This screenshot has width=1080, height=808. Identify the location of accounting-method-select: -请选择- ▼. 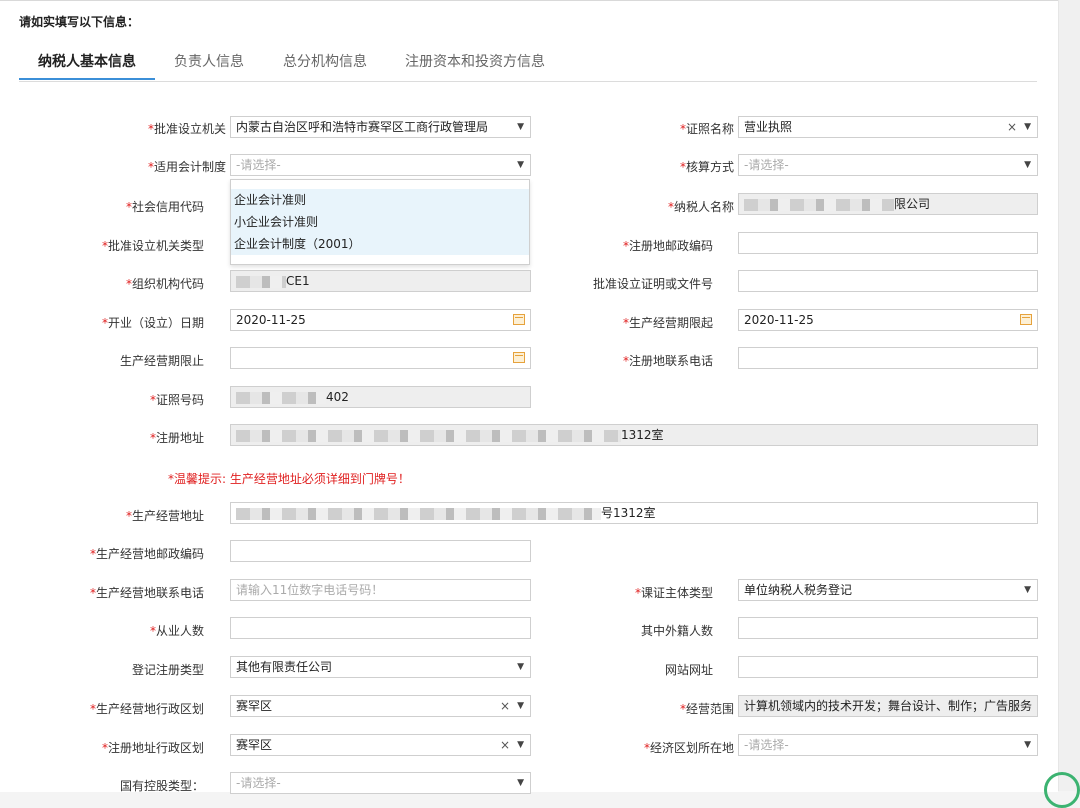
(888, 165).